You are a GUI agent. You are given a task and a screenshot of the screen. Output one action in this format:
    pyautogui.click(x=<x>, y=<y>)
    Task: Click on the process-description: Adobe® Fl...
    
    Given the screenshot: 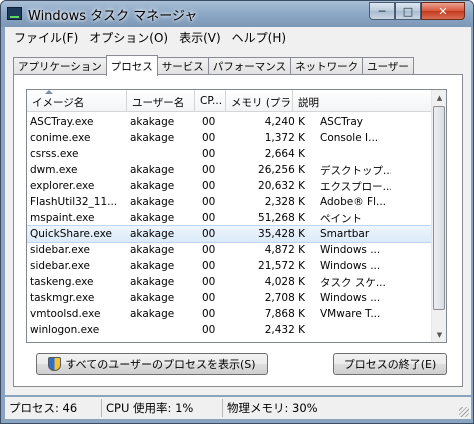 What is the action you would take?
    pyautogui.click(x=353, y=202)
    